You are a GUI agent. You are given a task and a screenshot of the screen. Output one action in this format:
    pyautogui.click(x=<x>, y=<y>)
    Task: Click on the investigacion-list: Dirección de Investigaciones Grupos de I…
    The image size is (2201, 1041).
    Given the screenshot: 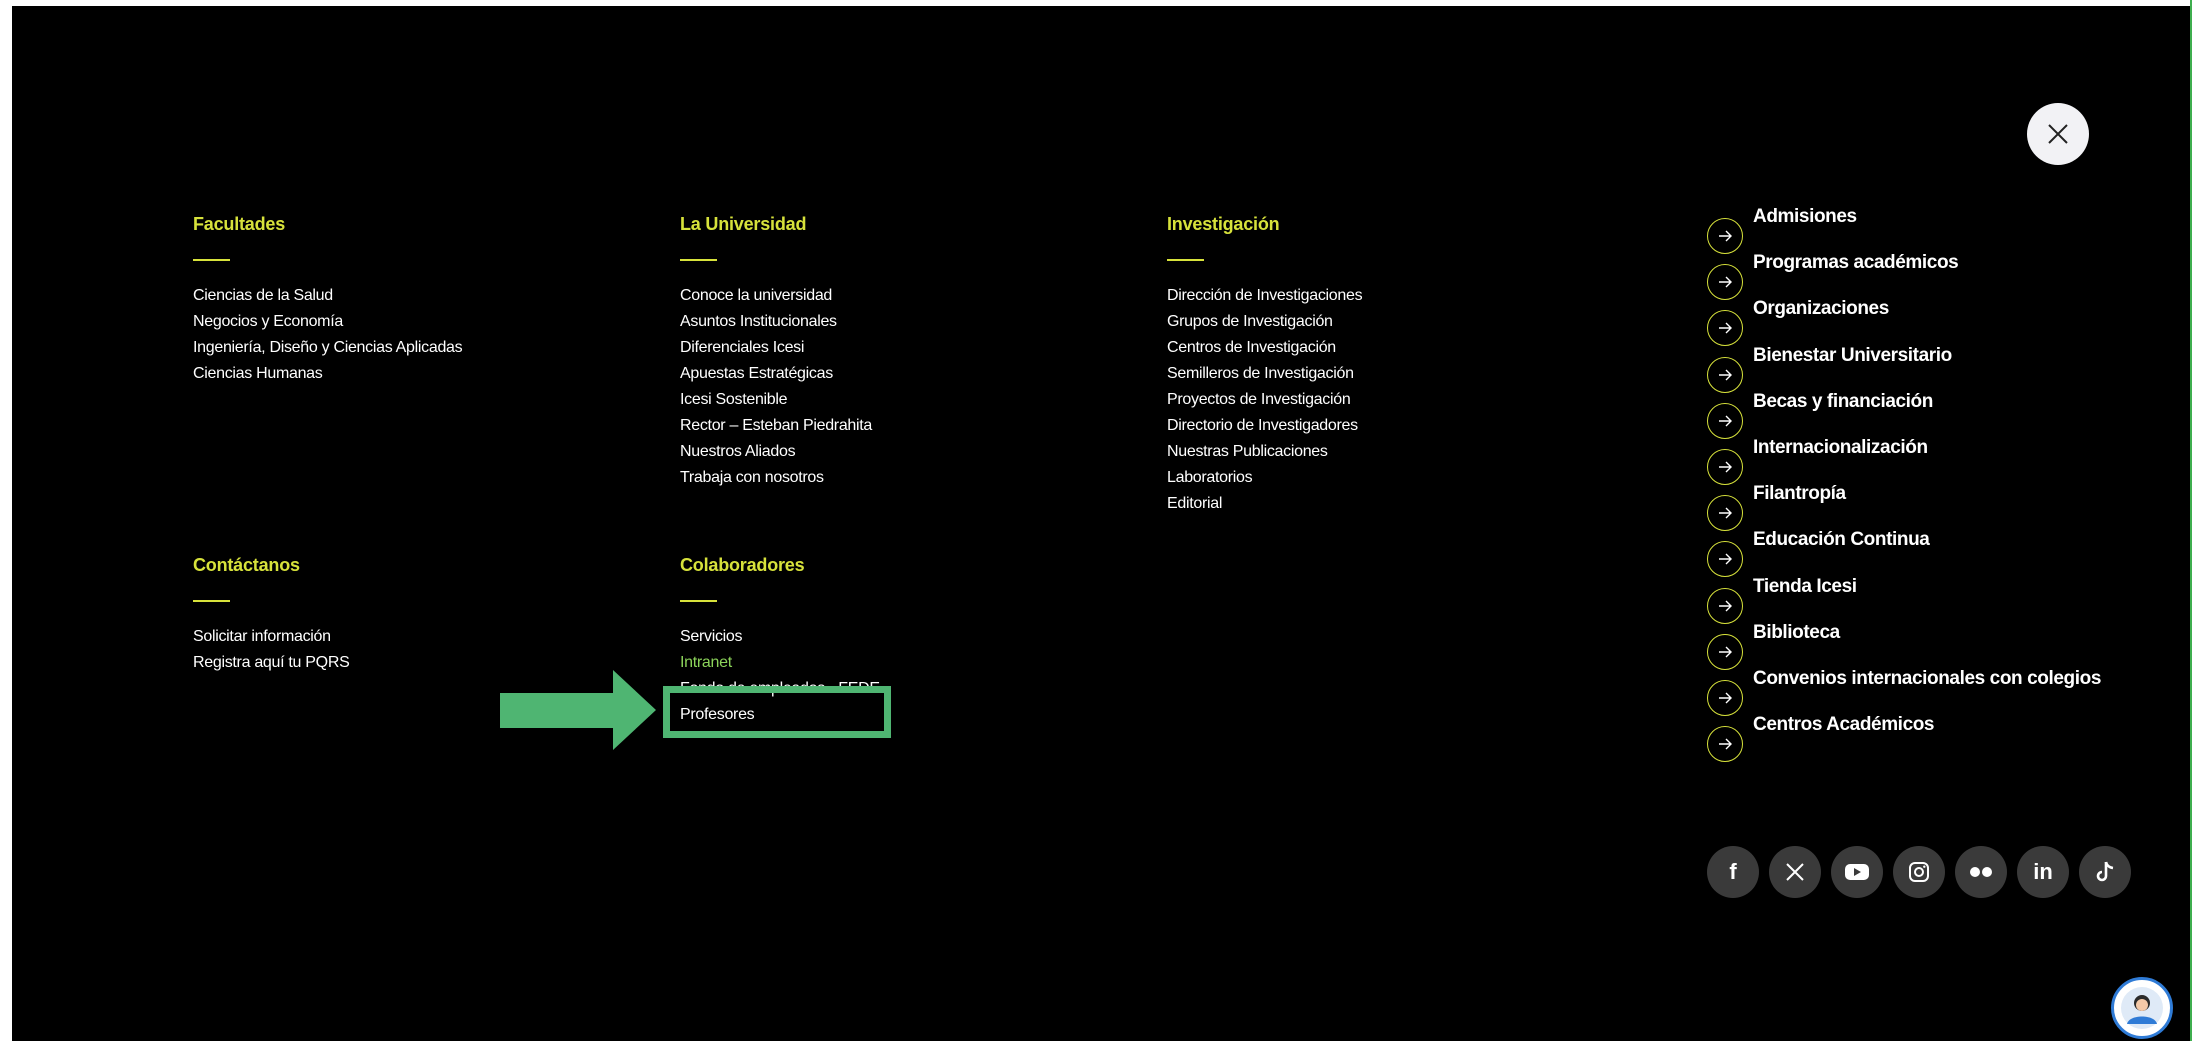 What is the action you would take?
    pyautogui.click(x=1265, y=400)
    